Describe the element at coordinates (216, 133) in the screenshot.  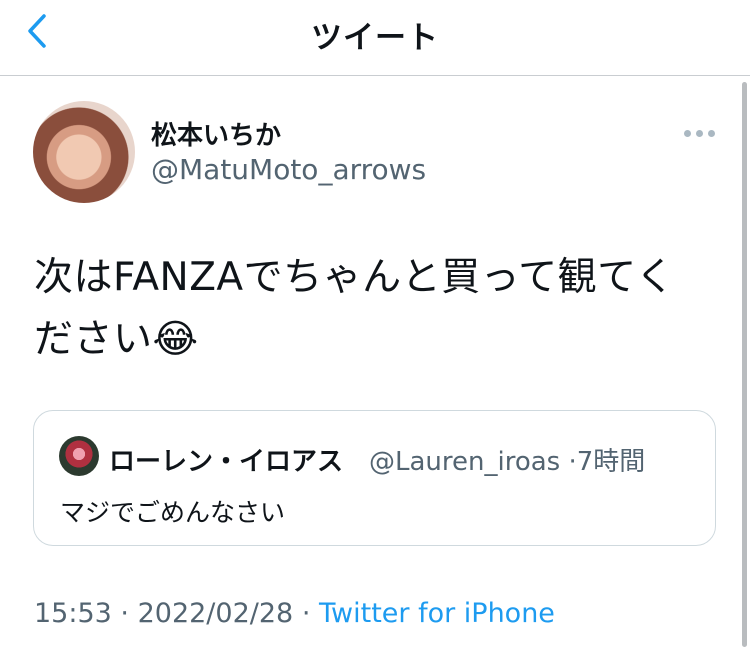
I see `author-display-name: 松本いちか` at that location.